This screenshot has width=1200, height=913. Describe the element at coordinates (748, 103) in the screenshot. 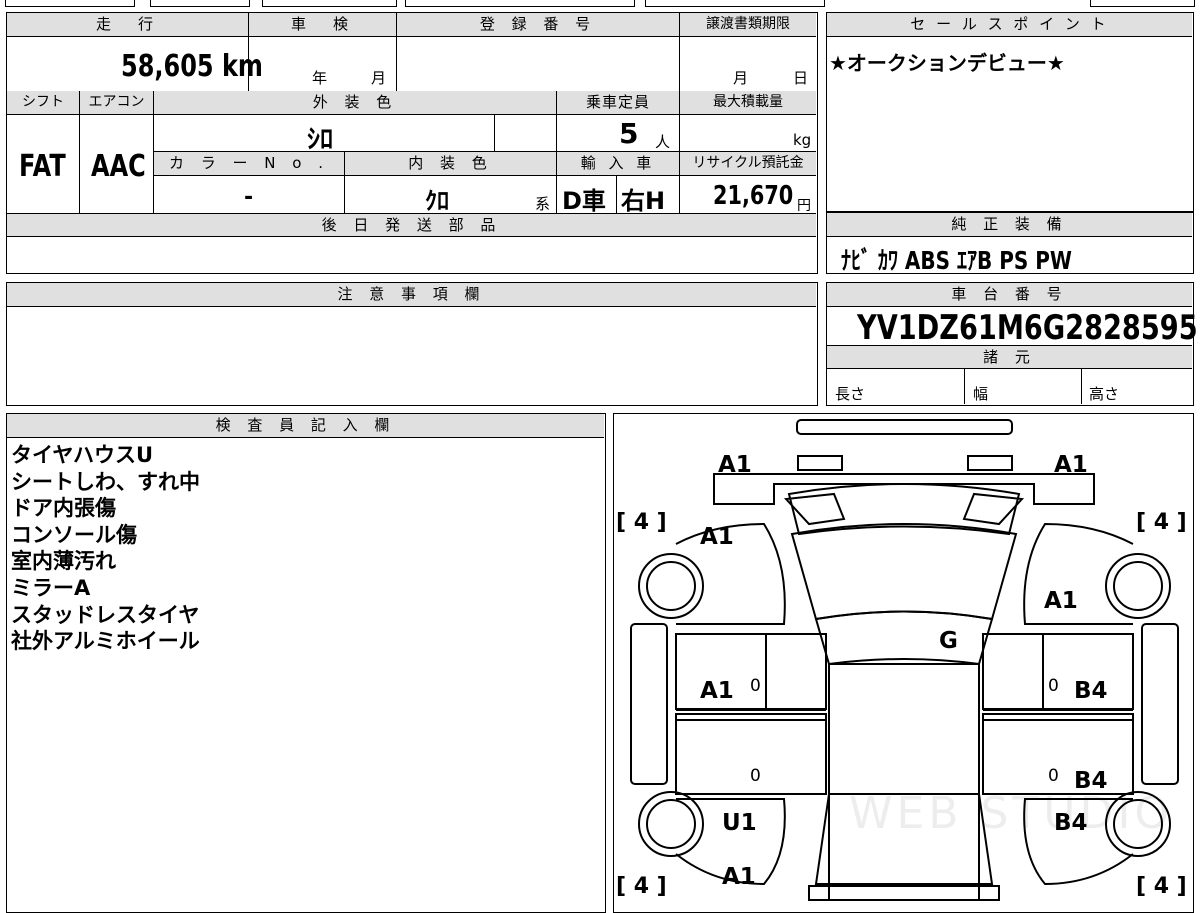

I see `max-load-header: 最大積載量` at that location.